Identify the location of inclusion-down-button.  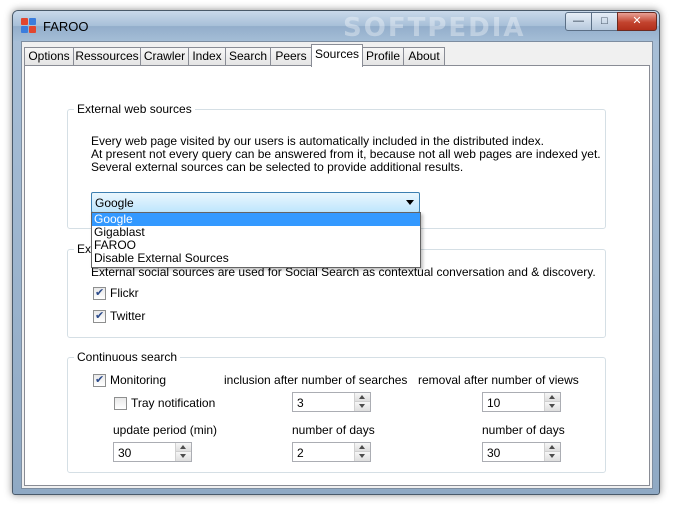
(362, 406).